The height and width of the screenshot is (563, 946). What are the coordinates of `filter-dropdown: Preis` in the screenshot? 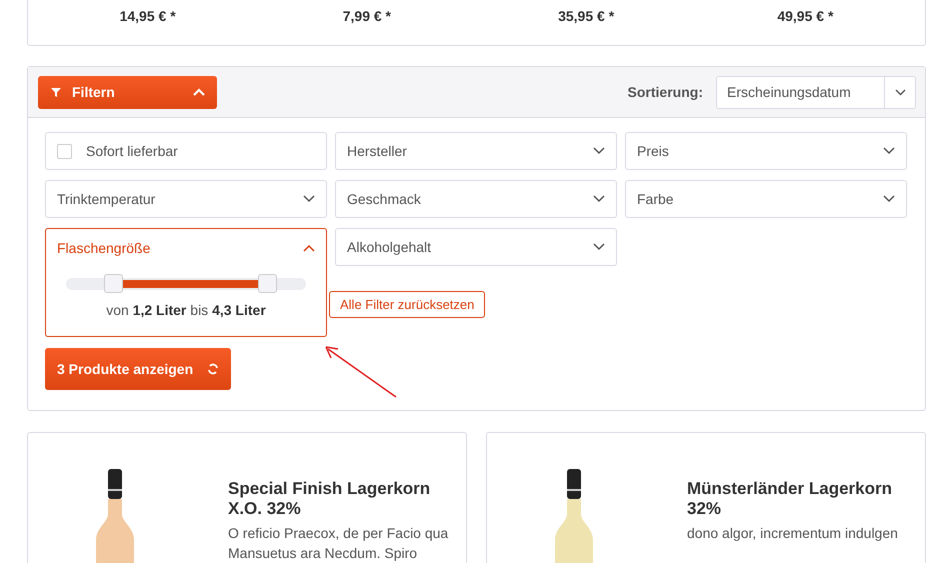 It's located at (766, 151).